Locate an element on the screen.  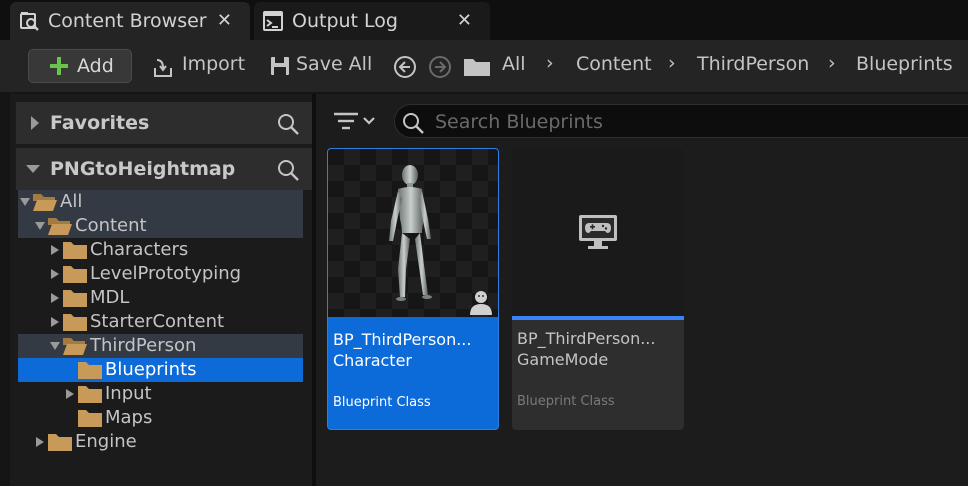
favorites-label: Favorites is located at coordinates (100, 123).